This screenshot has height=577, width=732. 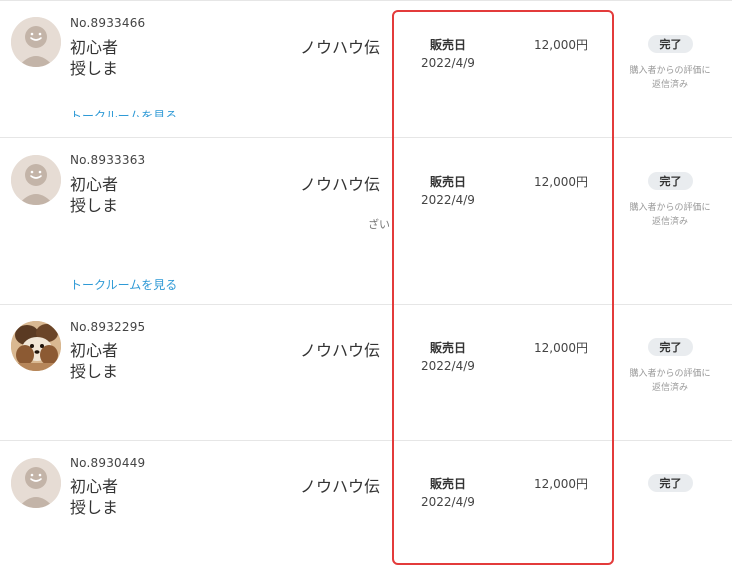 I want to click on dog-photo-avatar-icon, so click(x=36, y=346).